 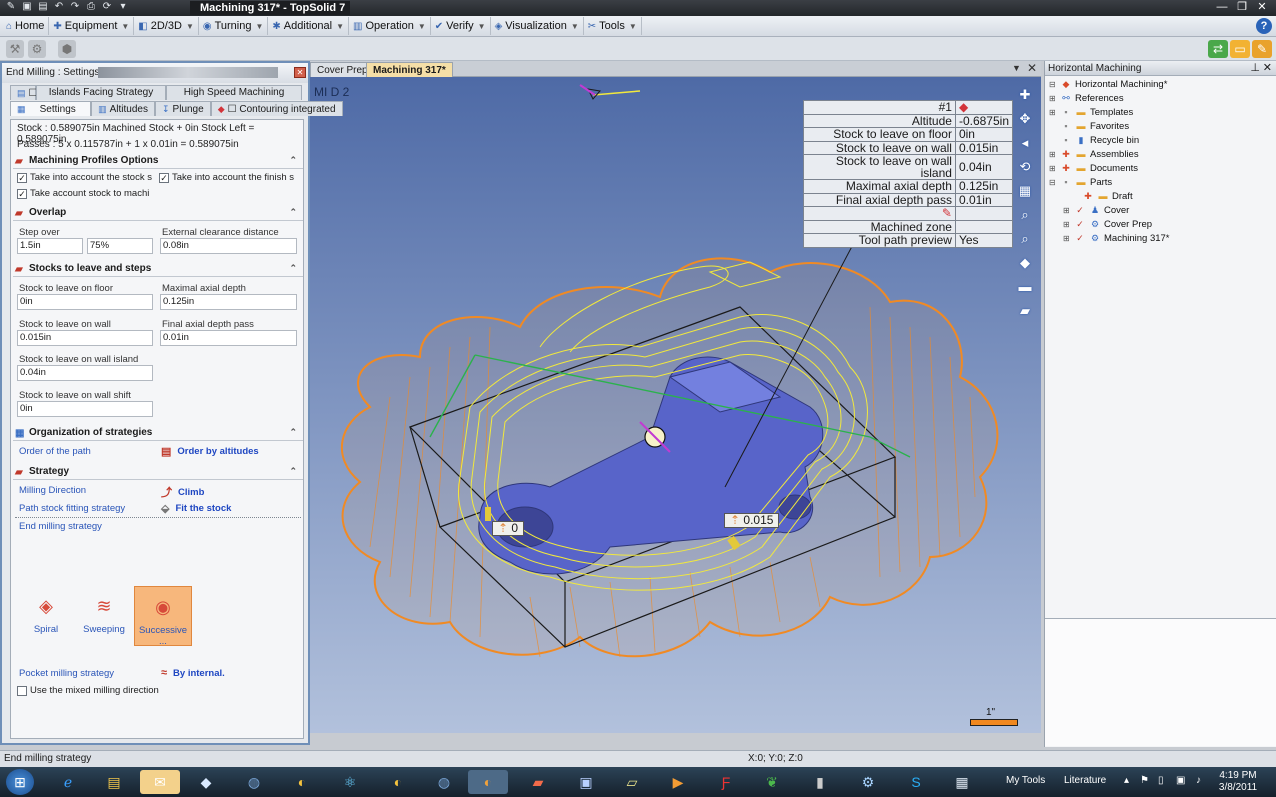 I want to click on display-mode-icon: ▬, so click(x=1025, y=287).